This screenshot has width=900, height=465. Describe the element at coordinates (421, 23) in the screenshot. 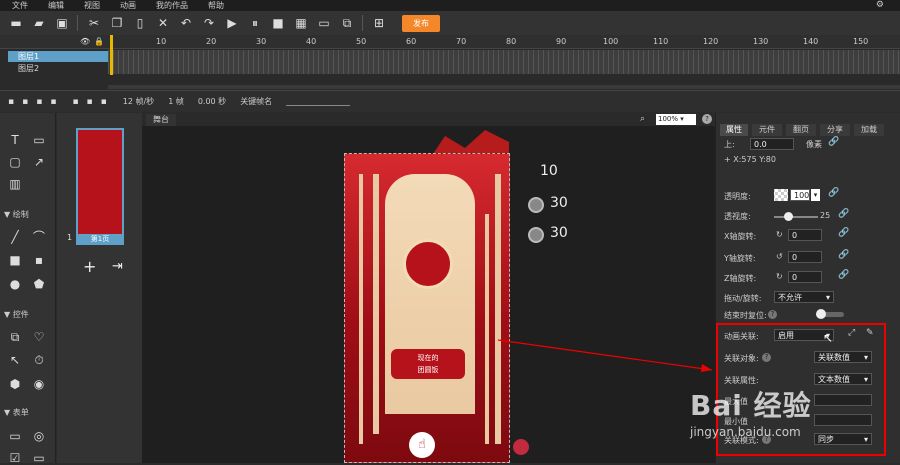

I see `publish-button: 发布` at that location.